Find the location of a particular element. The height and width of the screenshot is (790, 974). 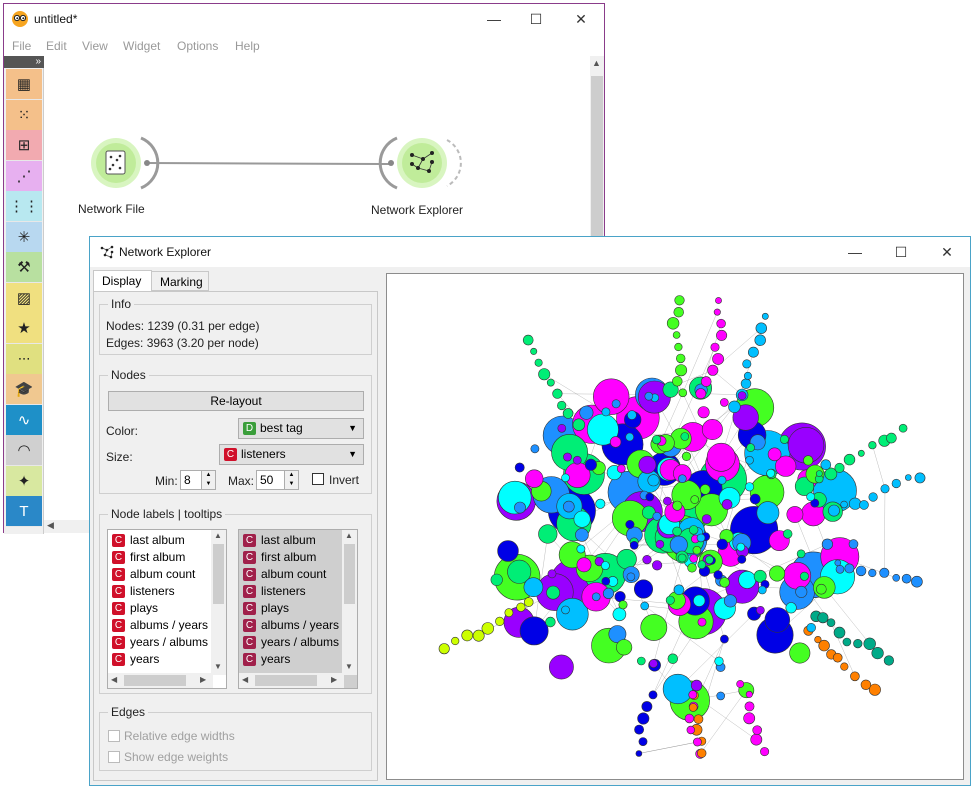

menu-view: View is located at coordinates (95, 46).